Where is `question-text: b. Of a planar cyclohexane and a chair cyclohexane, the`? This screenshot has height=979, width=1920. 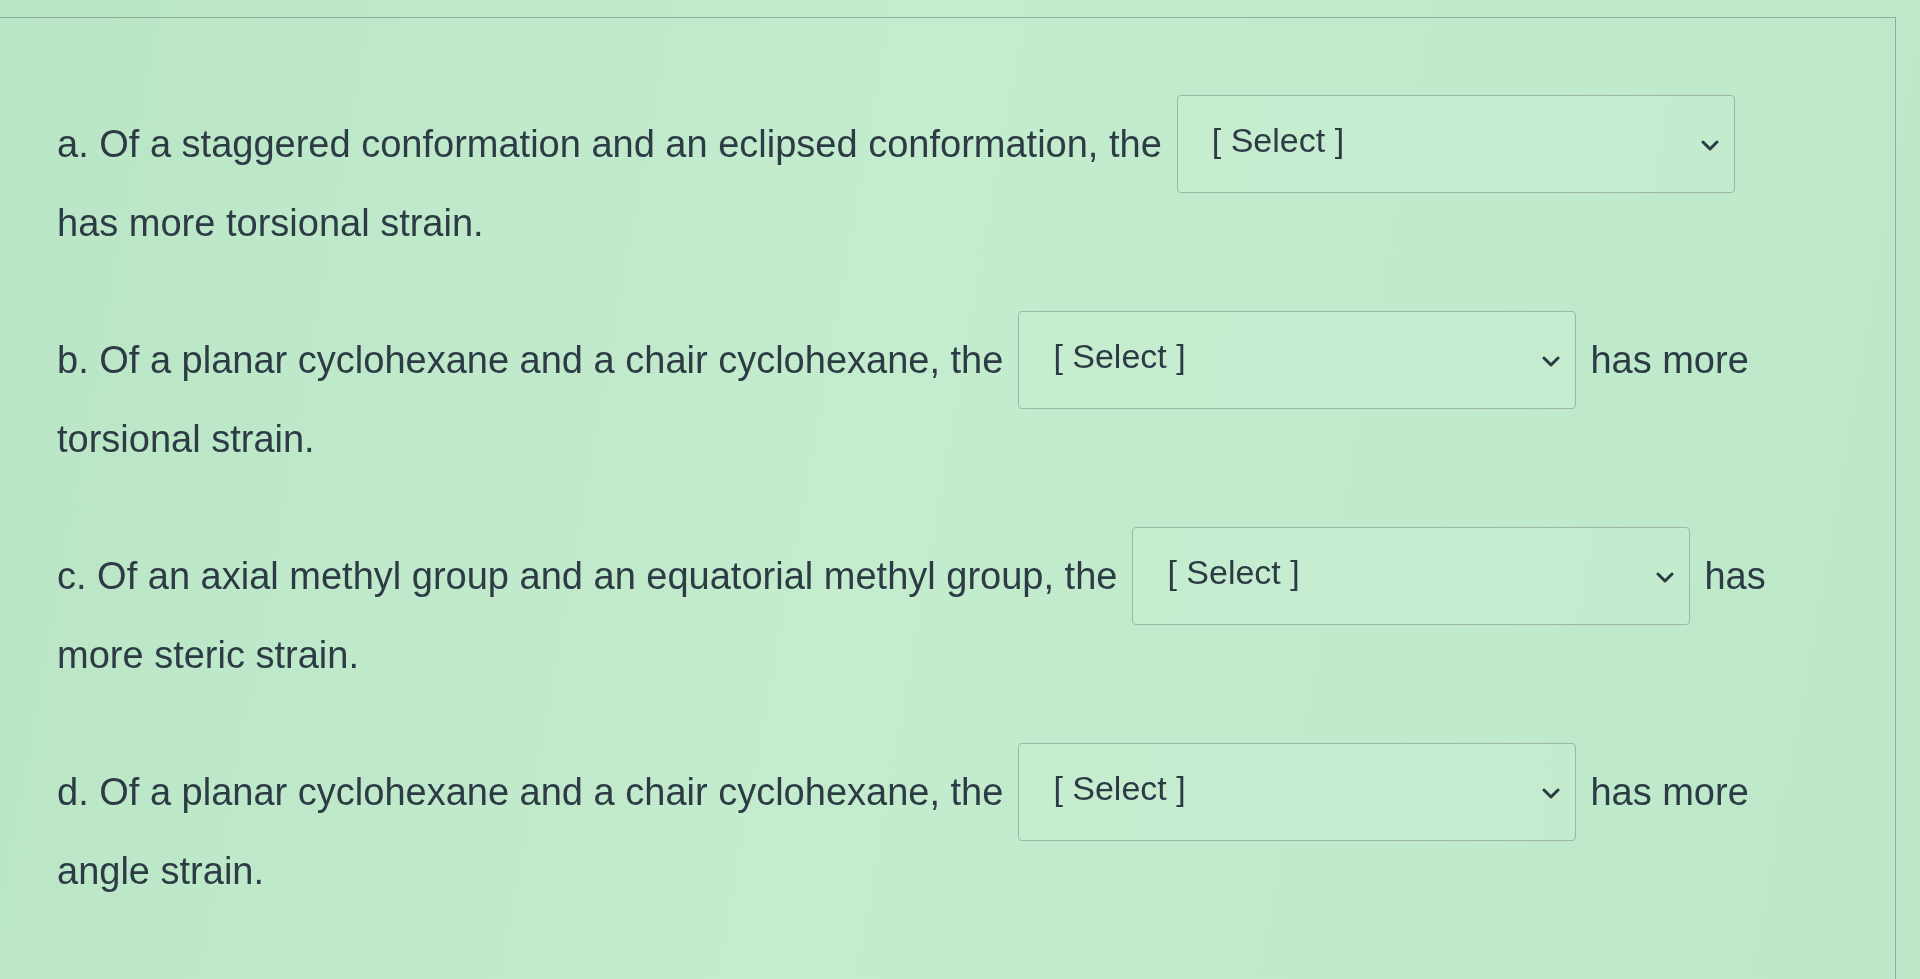
question-text: b. Of a planar cyclohexane and a chair cyclohexane, the is located at coordinates (530, 360).